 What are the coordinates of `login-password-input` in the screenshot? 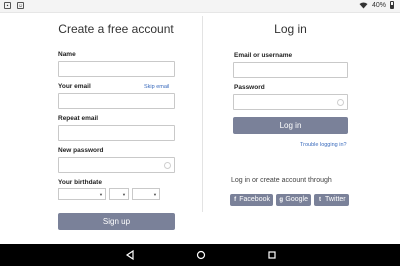 It's located at (290, 102).